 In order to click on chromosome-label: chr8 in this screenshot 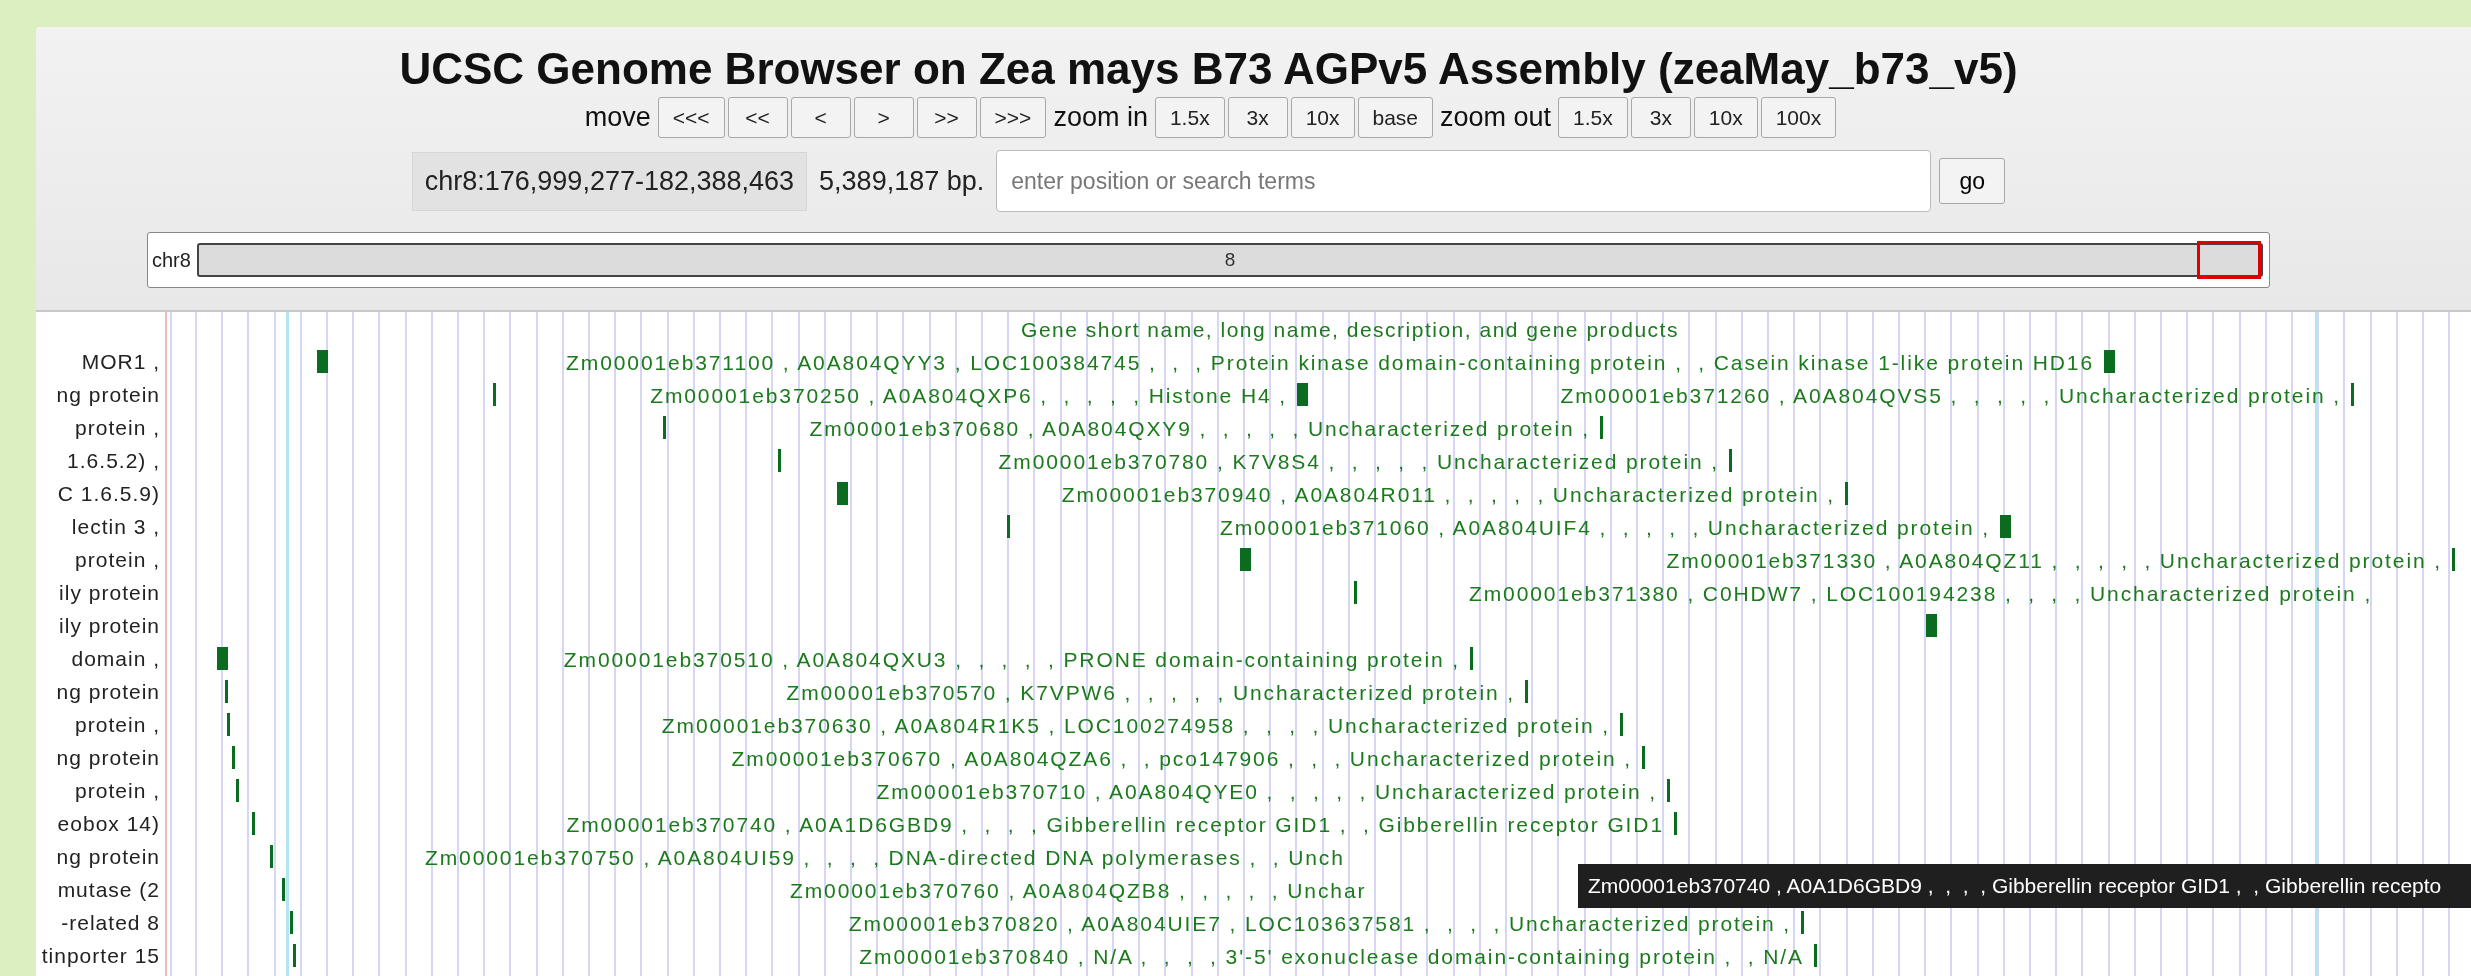, I will do `click(171, 260)`.